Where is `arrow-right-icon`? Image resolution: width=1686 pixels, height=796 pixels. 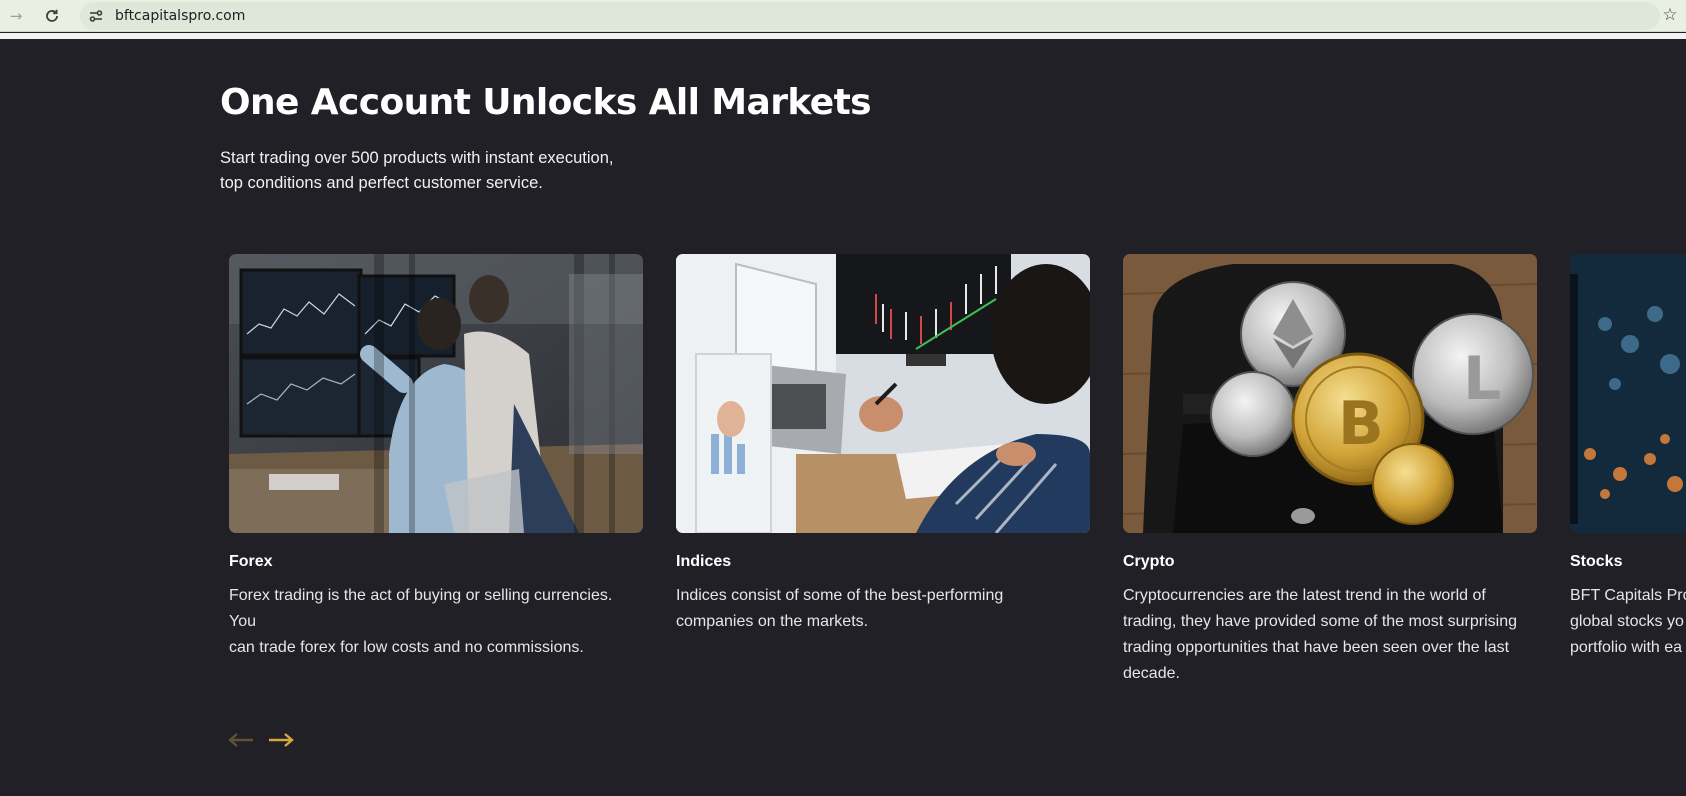
arrow-right-icon is located at coordinates (281, 740).